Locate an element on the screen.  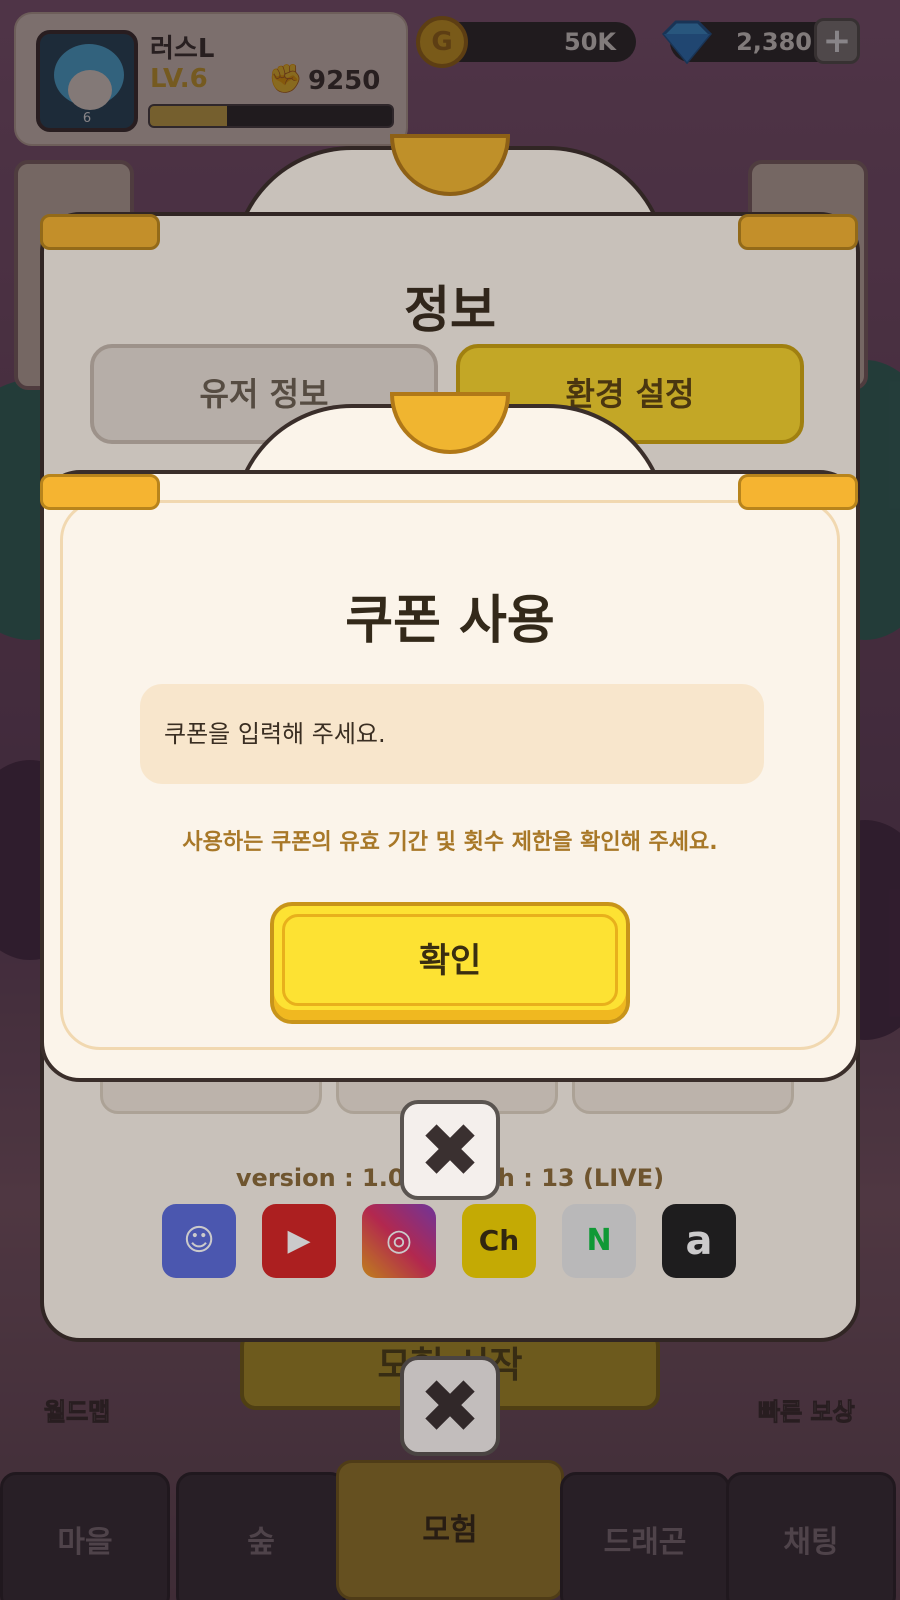
close-coupon-dialog-button: ✖ is located at coordinates (450, 1150).